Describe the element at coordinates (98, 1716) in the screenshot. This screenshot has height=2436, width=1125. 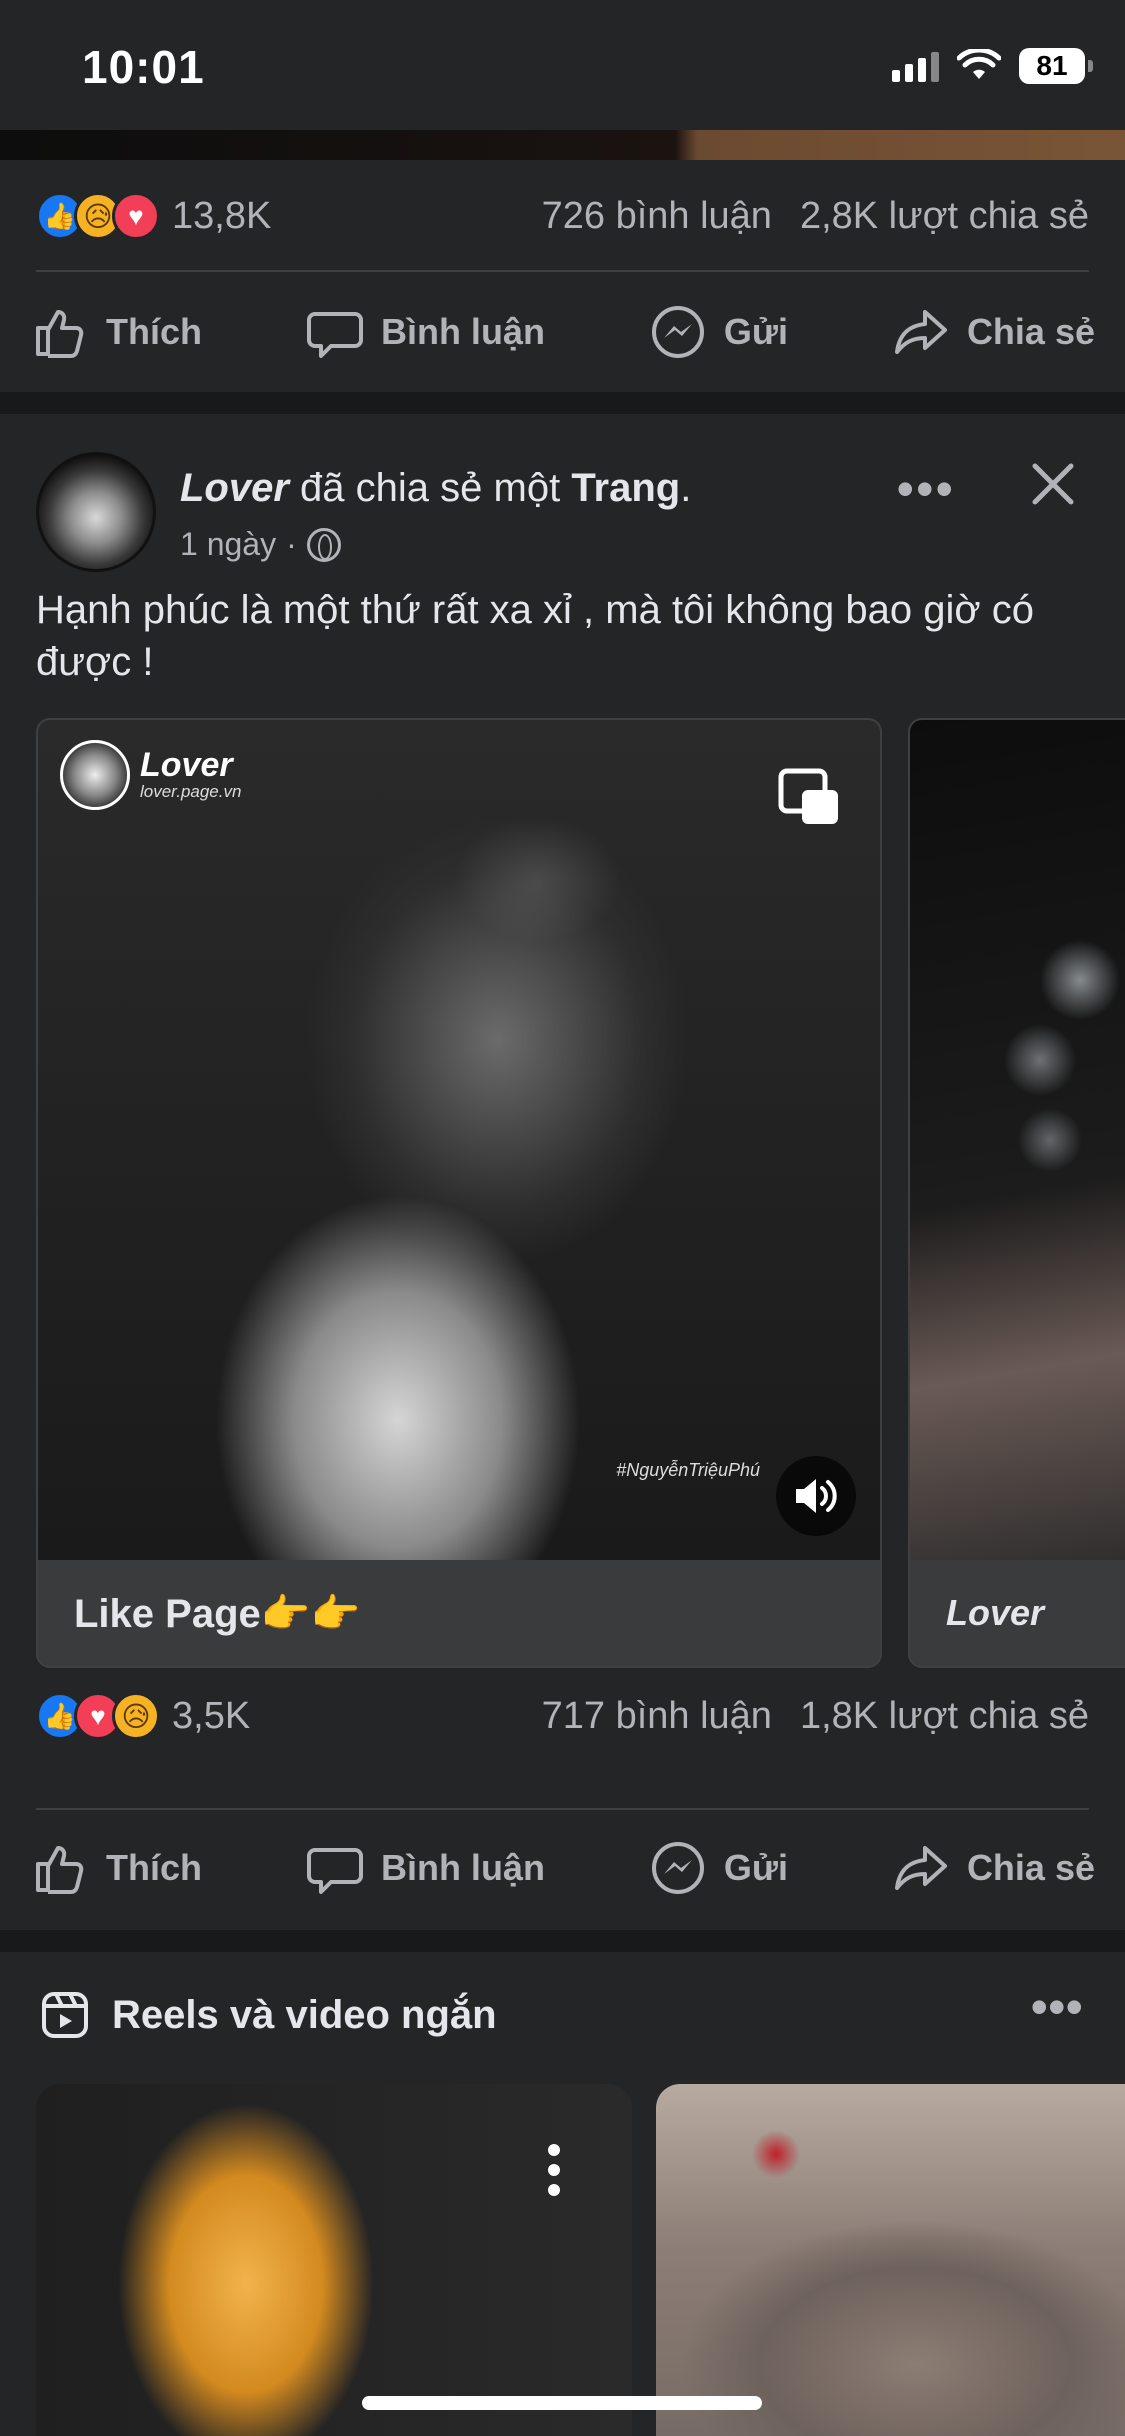
I see `reaction-icons: 👍 ♥ 😥` at that location.